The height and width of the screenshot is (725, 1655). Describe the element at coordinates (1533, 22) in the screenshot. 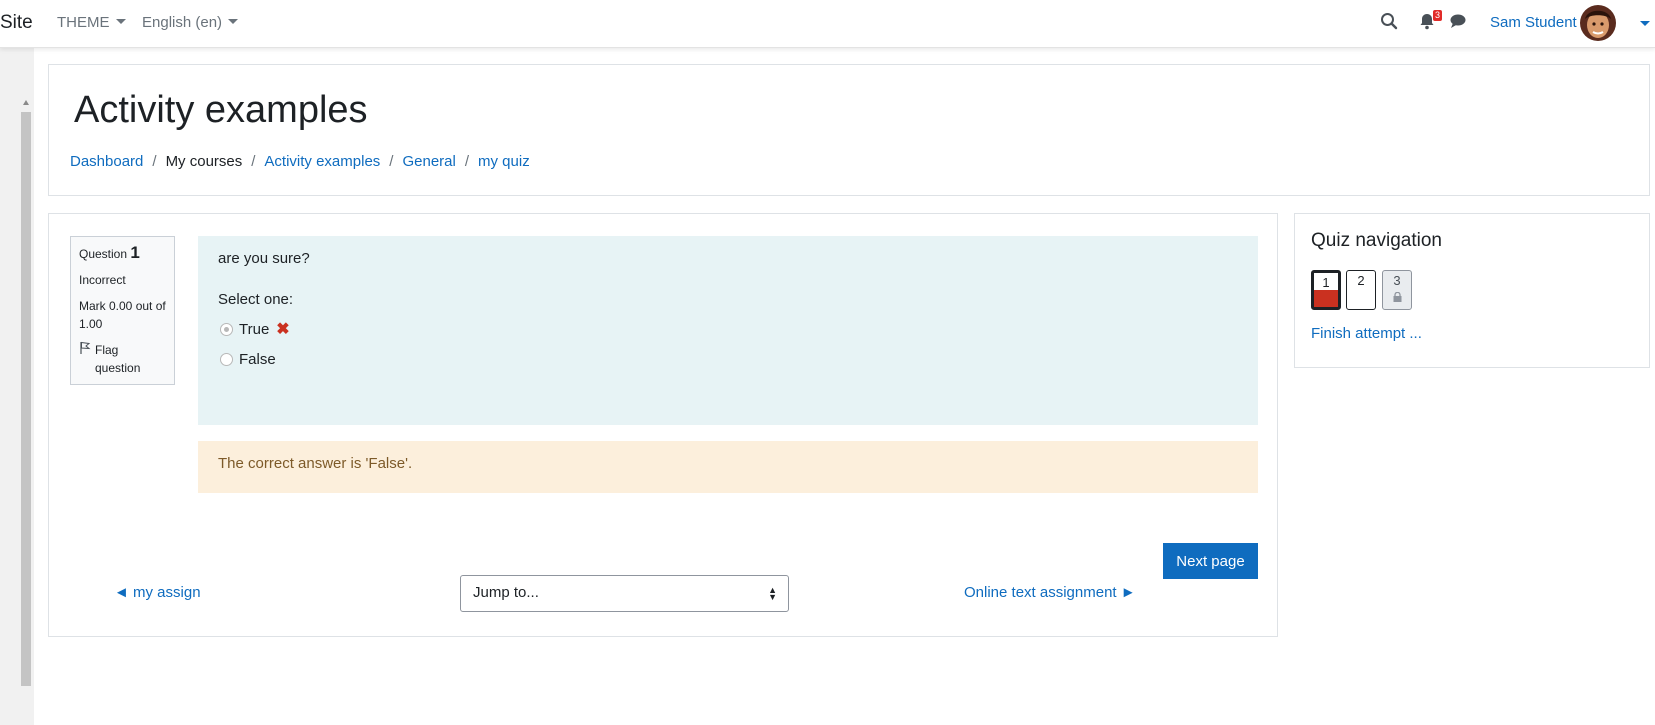

I see `user-menu-name: Sam Student` at that location.